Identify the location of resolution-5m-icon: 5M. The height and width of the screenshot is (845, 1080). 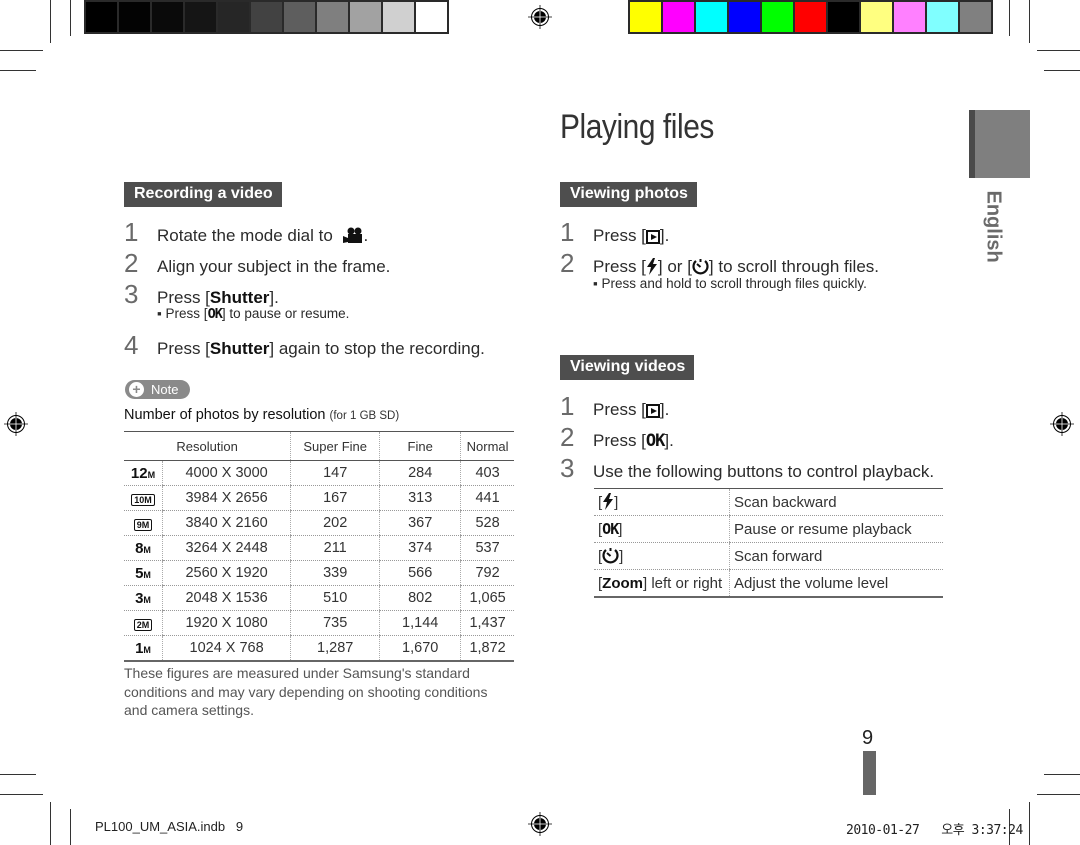
(143, 573).